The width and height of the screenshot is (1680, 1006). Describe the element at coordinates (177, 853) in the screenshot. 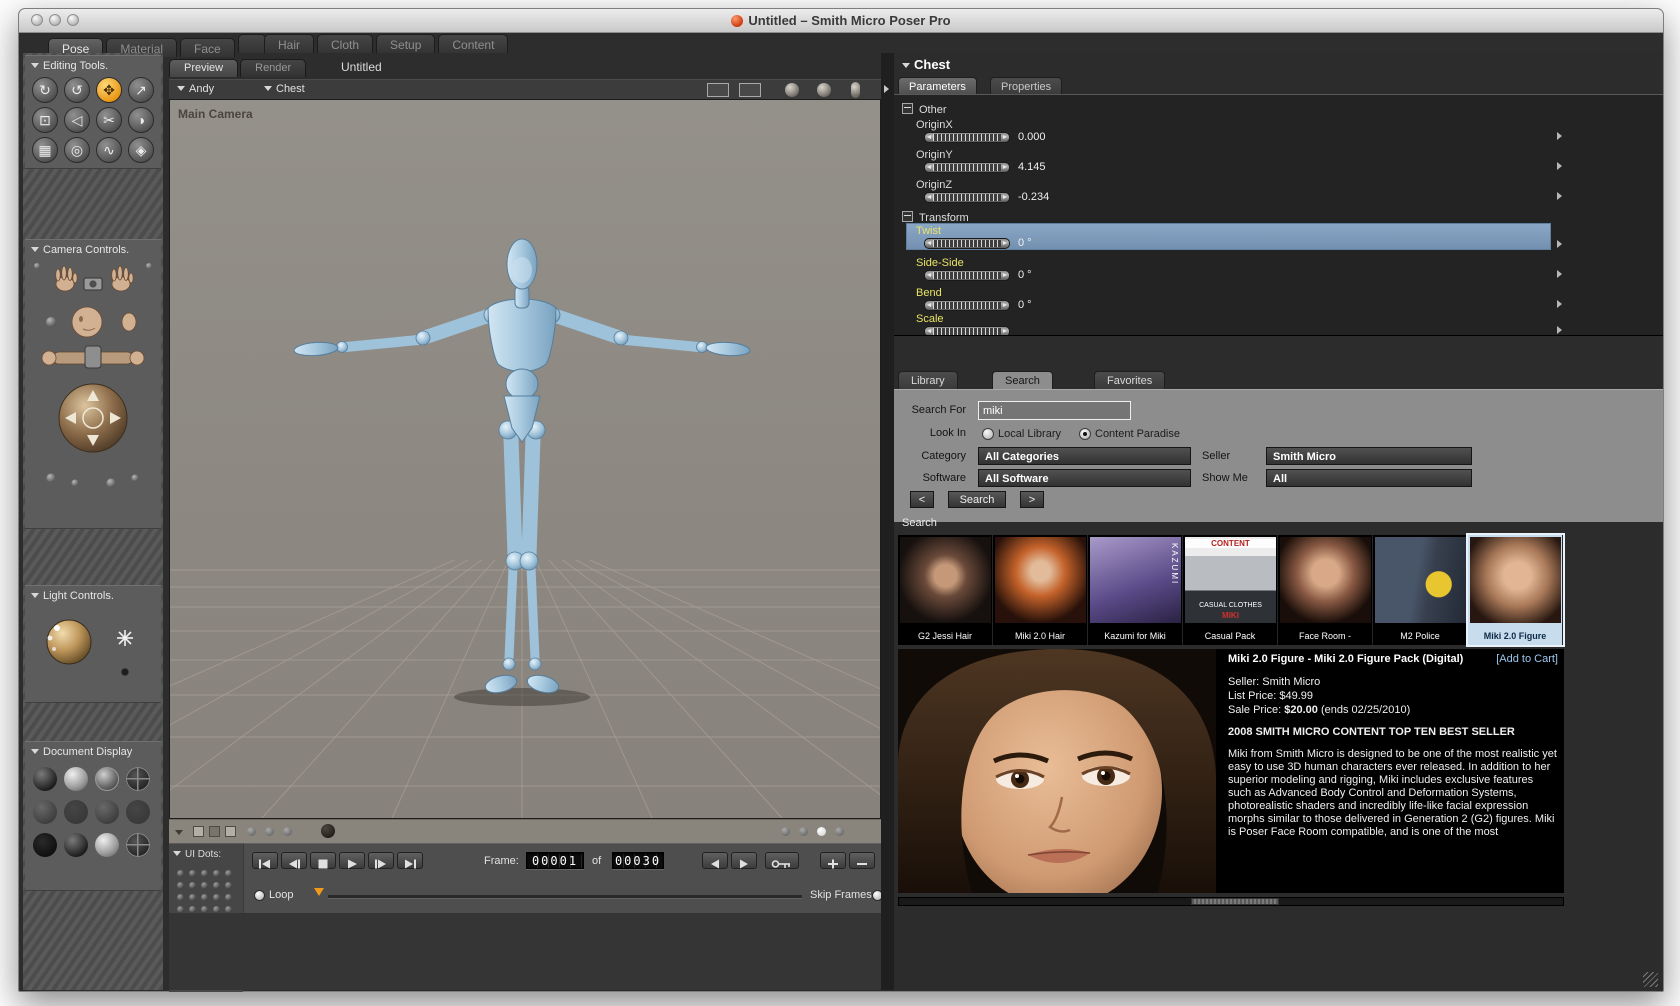

I see `ui-dots-disclosure-icon` at that location.